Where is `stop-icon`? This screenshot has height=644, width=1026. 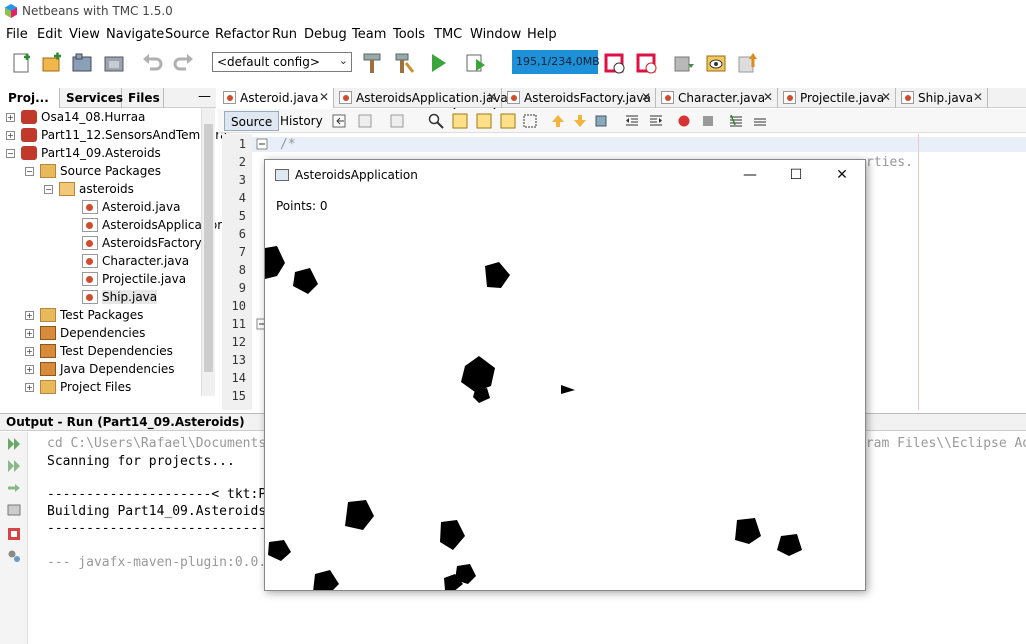
stop-icon is located at coordinates (14, 534).